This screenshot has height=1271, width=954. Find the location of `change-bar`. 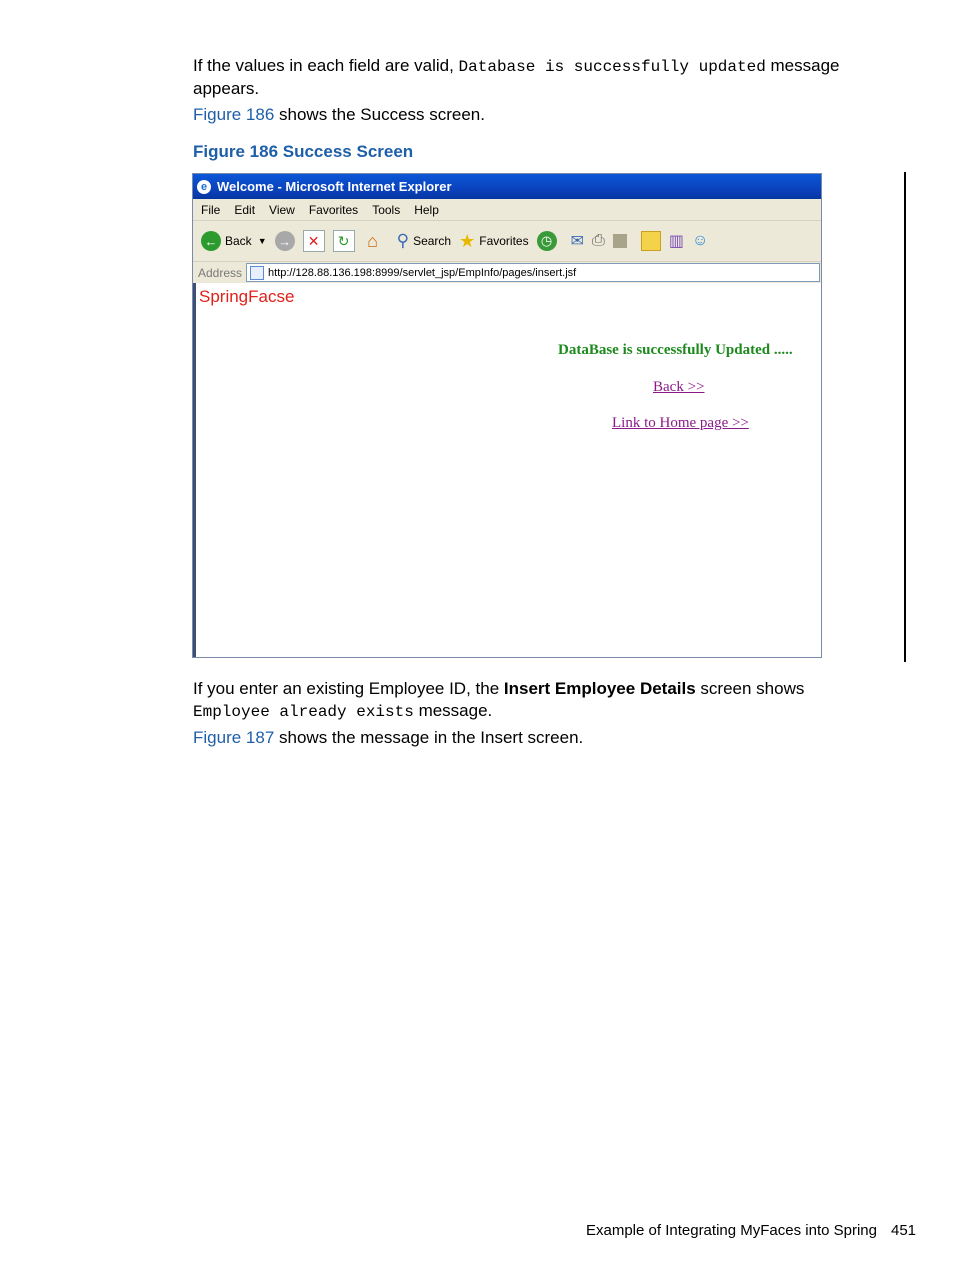

change-bar is located at coordinates (905, 417).